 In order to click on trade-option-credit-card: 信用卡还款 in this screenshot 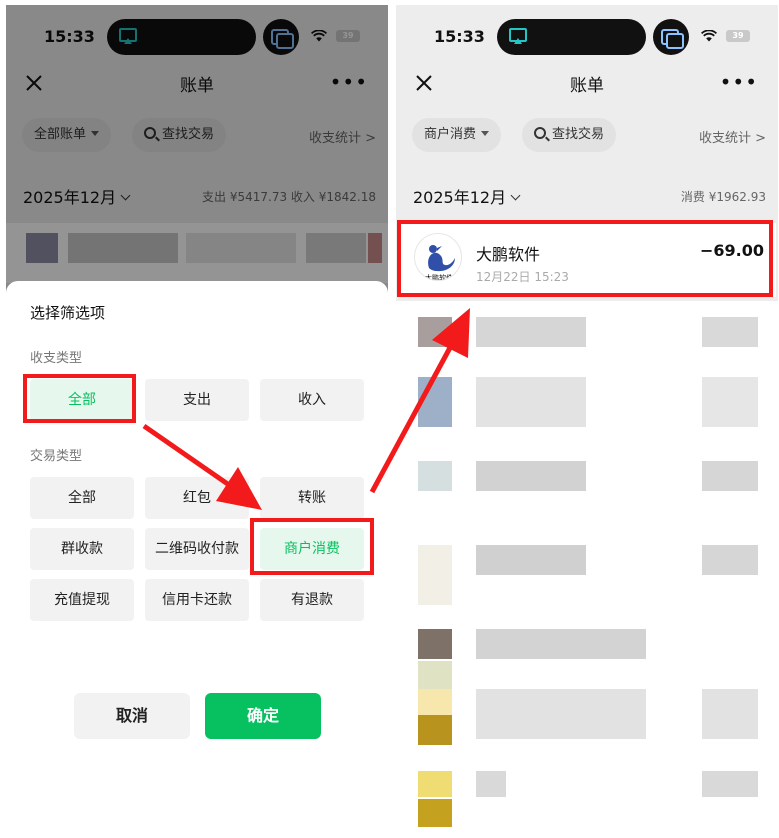, I will do `click(197, 600)`.